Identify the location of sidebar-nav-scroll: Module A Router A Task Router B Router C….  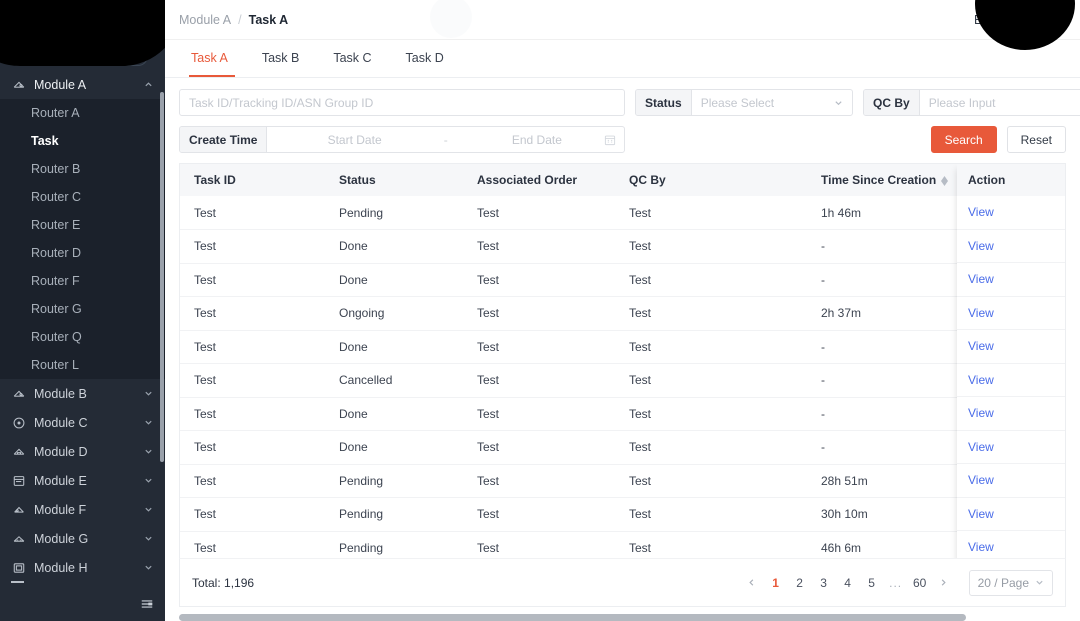
(82, 330).